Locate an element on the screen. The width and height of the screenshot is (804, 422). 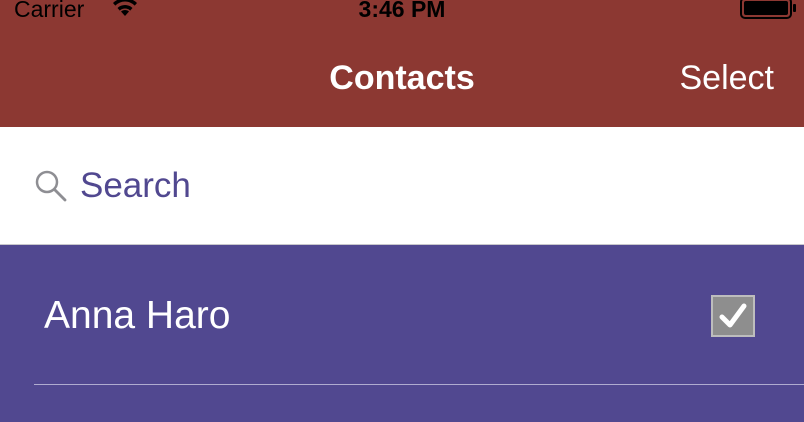
status-time: 3:46 PM is located at coordinates (402, 11).